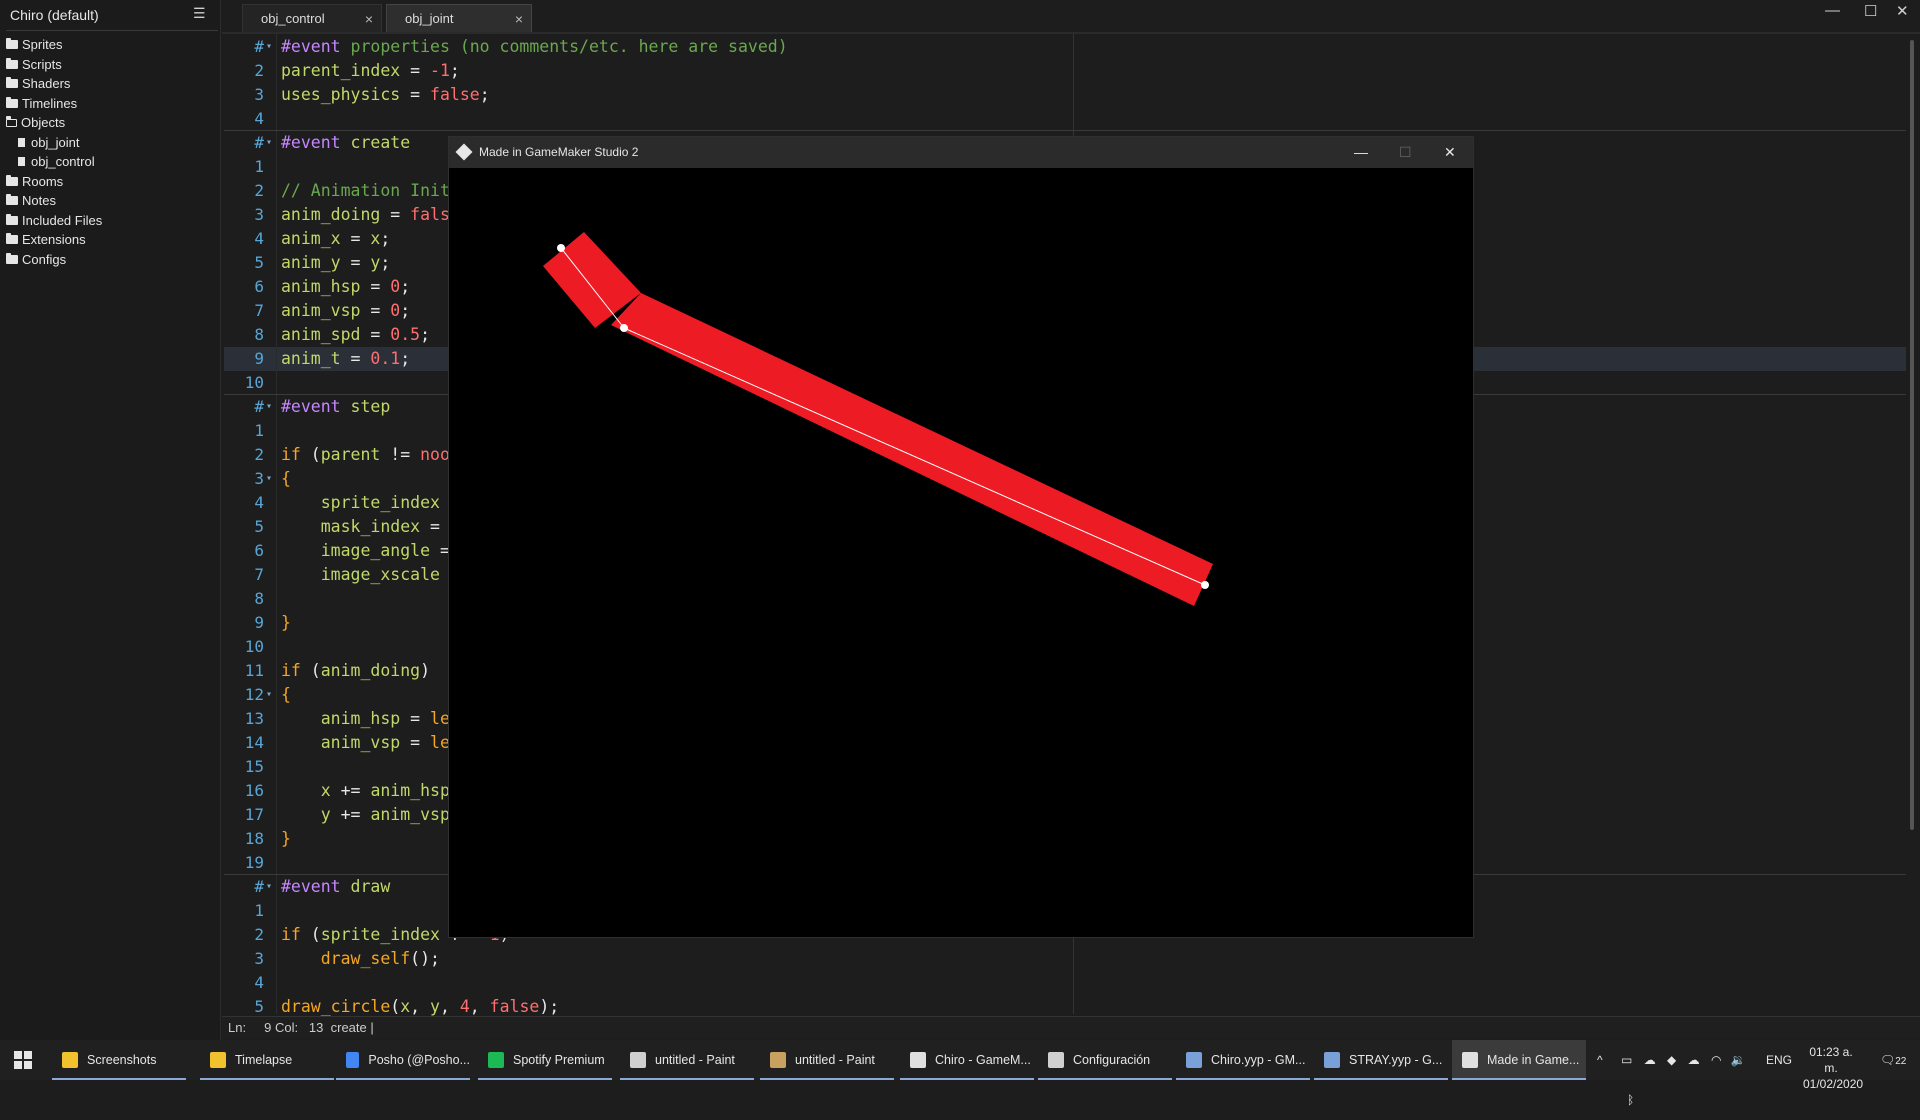  What do you see at coordinates (355, 671) in the screenshot?
I see `code-line: if (anim_doing)` at bounding box center [355, 671].